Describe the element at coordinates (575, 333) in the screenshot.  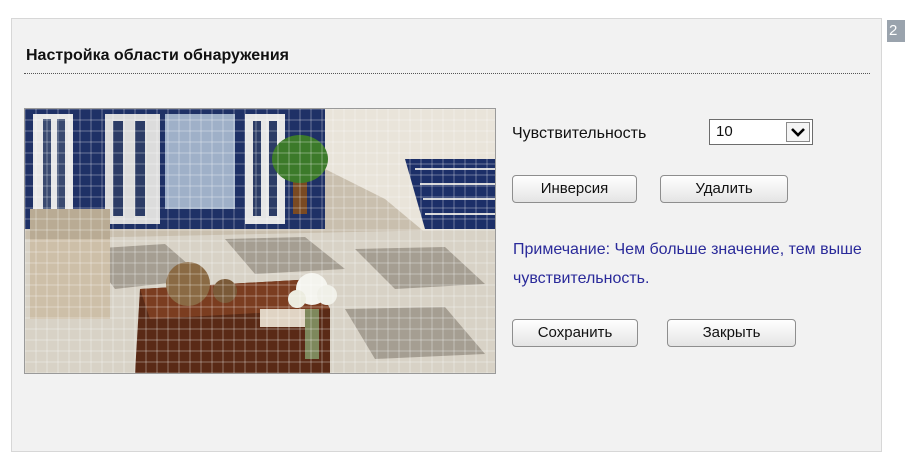
I see `save-button: Сохранить` at that location.